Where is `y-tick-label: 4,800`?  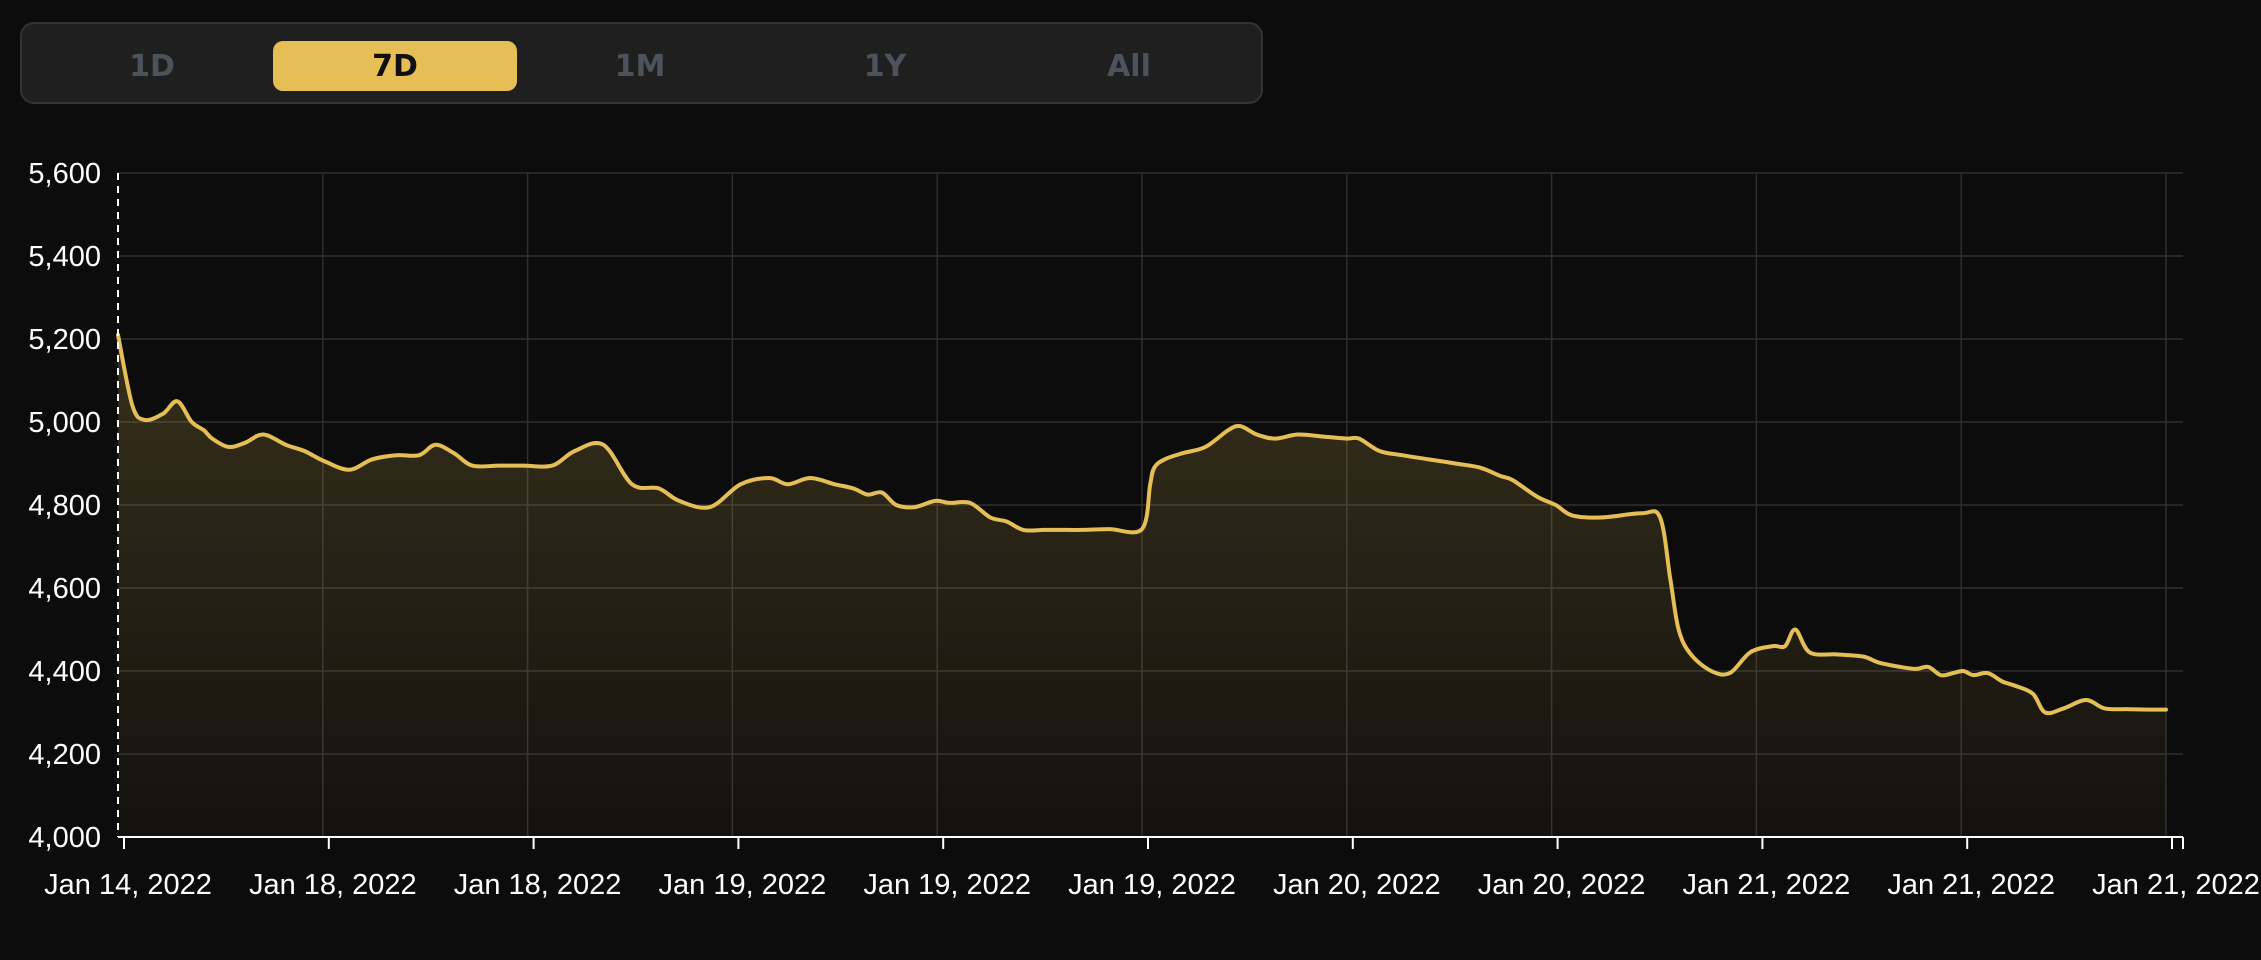 y-tick-label: 4,800 is located at coordinates (64, 506).